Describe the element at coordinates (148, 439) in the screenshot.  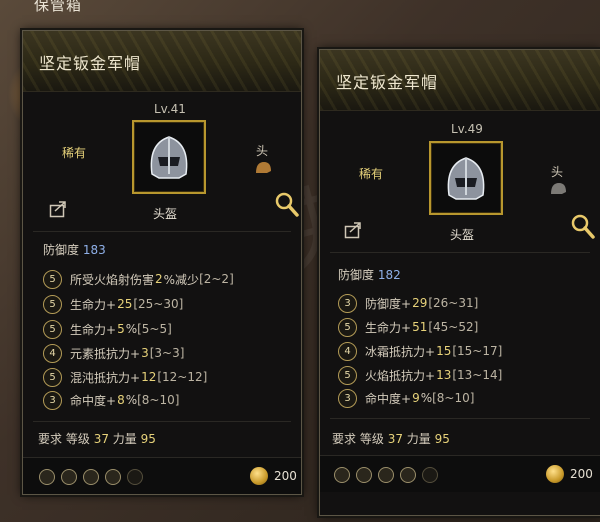
I see `req-strength: 95` at that location.